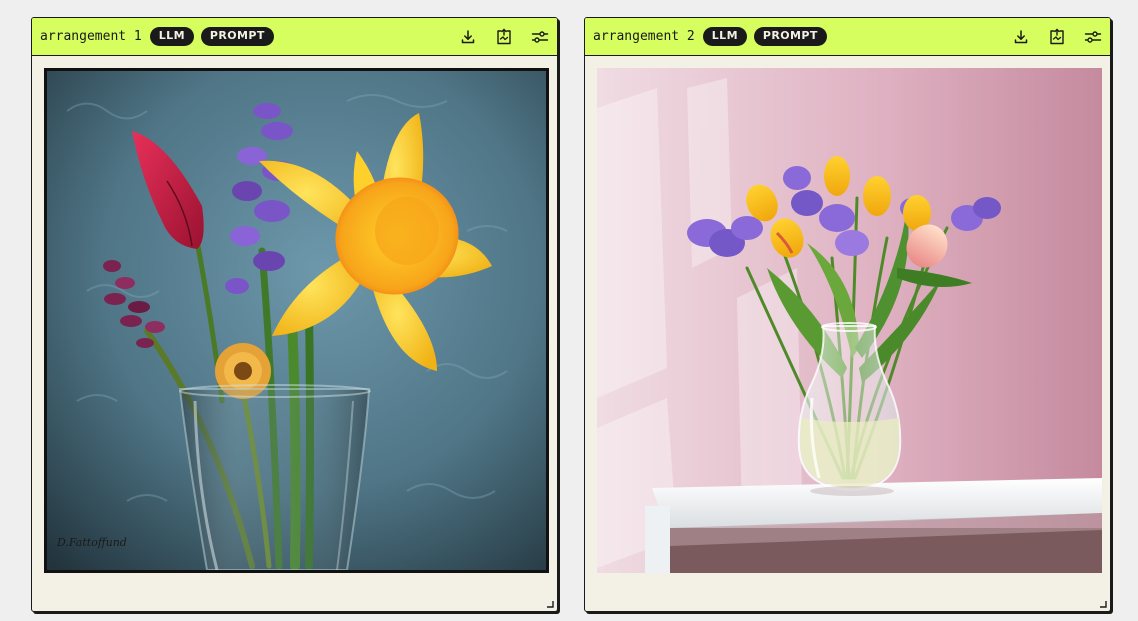 The width and height of the screenshot is (1138, 621). I want to click on artist-signature: D.Fattoffund, so click(91, 542).